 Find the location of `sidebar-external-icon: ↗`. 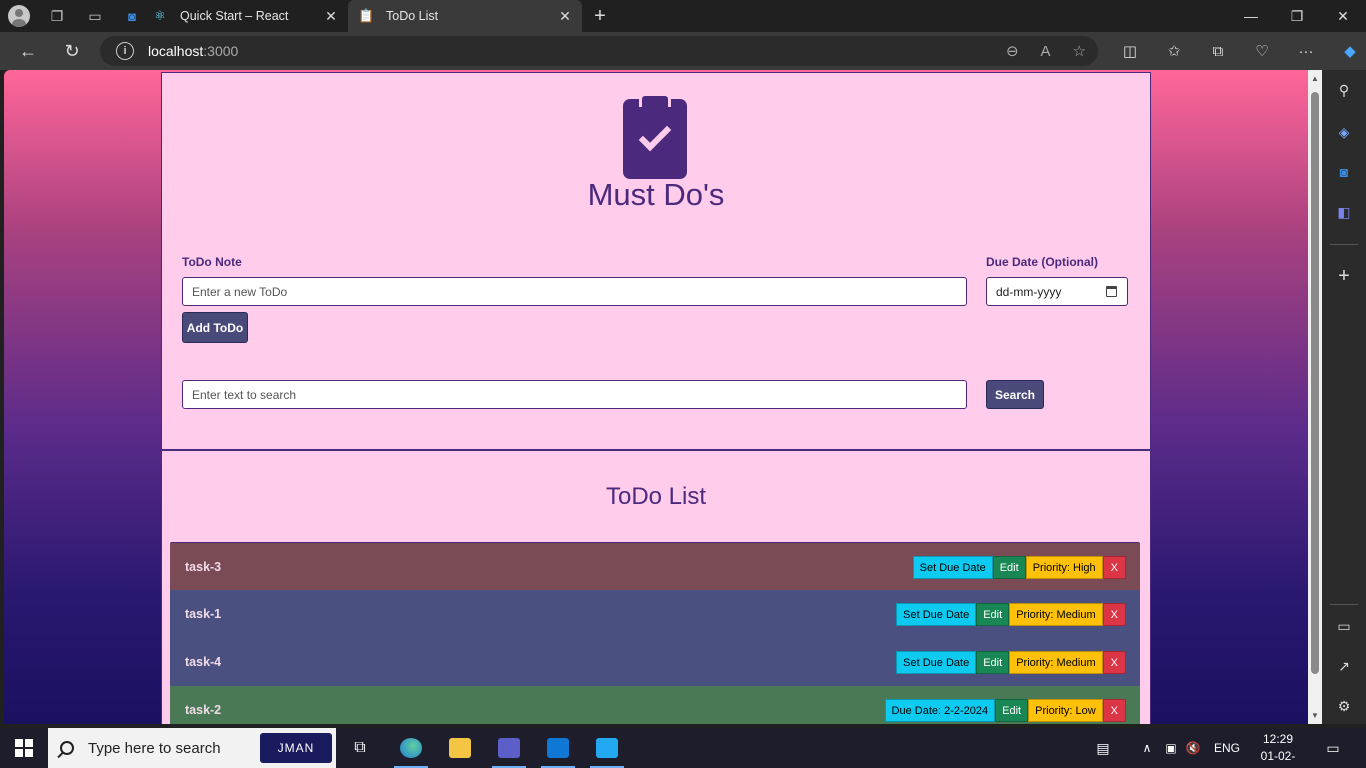

sidebar-external-icon: ↗ is located at coordinates (1344, 666).